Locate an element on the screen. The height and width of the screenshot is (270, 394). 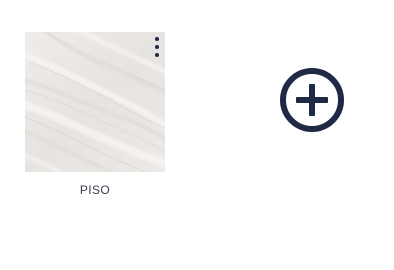
kebab-menu-icon is located at coordinates (157, 47).